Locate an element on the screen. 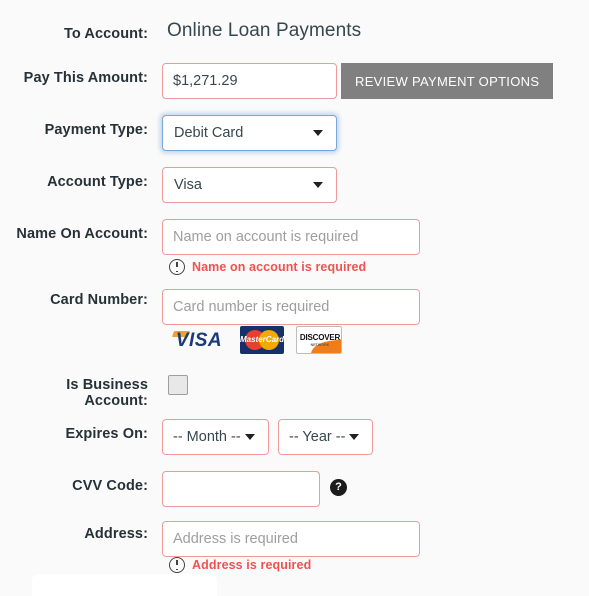 The width and height of the screenshot is (589, 596). discover-icon: DISCOVER NETWORK is located at coordinates (319, 340).